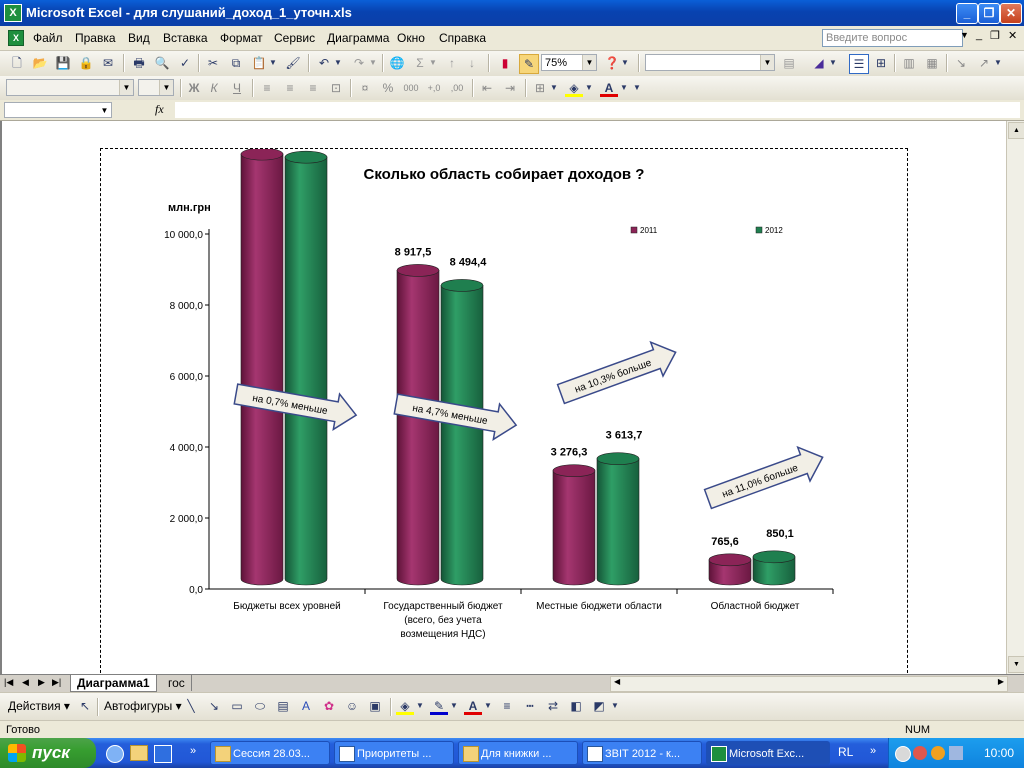  What do you see at coordinates (964, 35) in the screenshot?
I see `help-dropdown-icon: ▼` at bounding box center [964, 35].